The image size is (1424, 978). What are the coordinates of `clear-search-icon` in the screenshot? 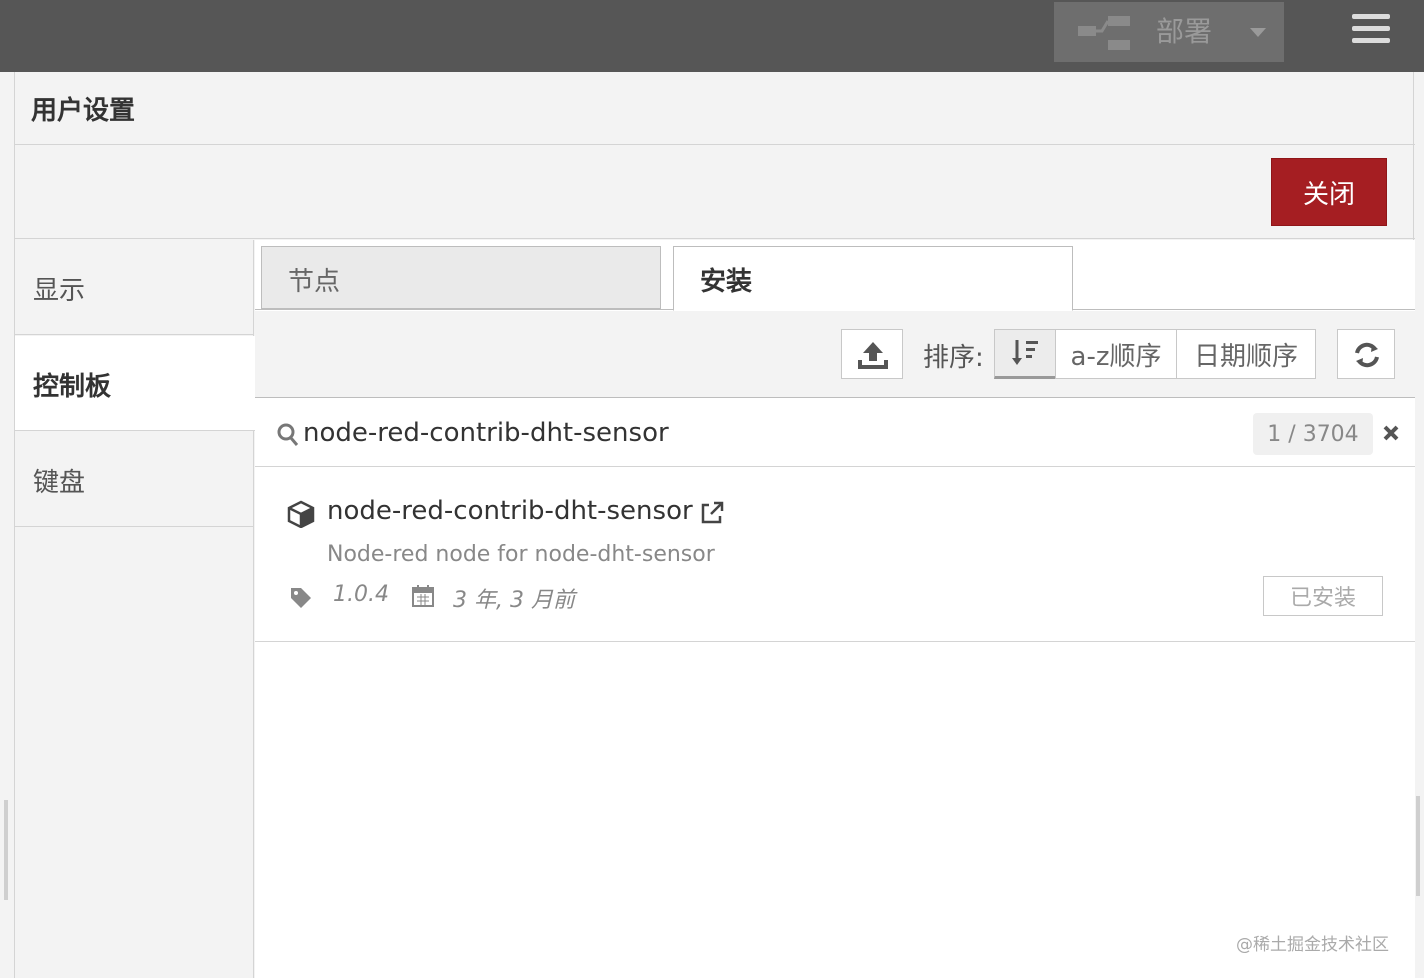 It's located at (1391, 433).